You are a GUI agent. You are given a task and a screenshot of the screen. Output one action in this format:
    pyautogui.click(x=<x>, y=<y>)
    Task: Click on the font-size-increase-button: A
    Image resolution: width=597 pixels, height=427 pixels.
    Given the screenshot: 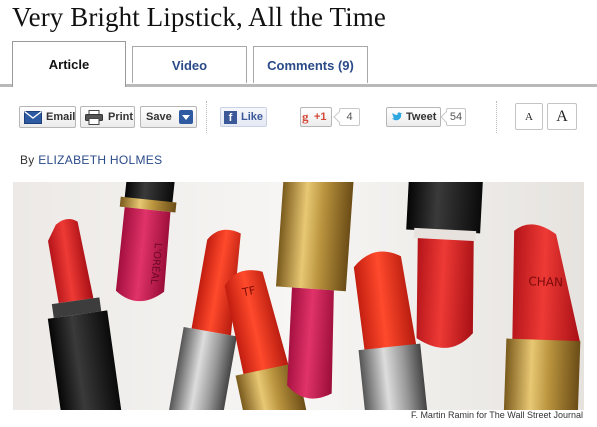 What is the action you would take?
    pyautogui.click(x=562, y=116)
    